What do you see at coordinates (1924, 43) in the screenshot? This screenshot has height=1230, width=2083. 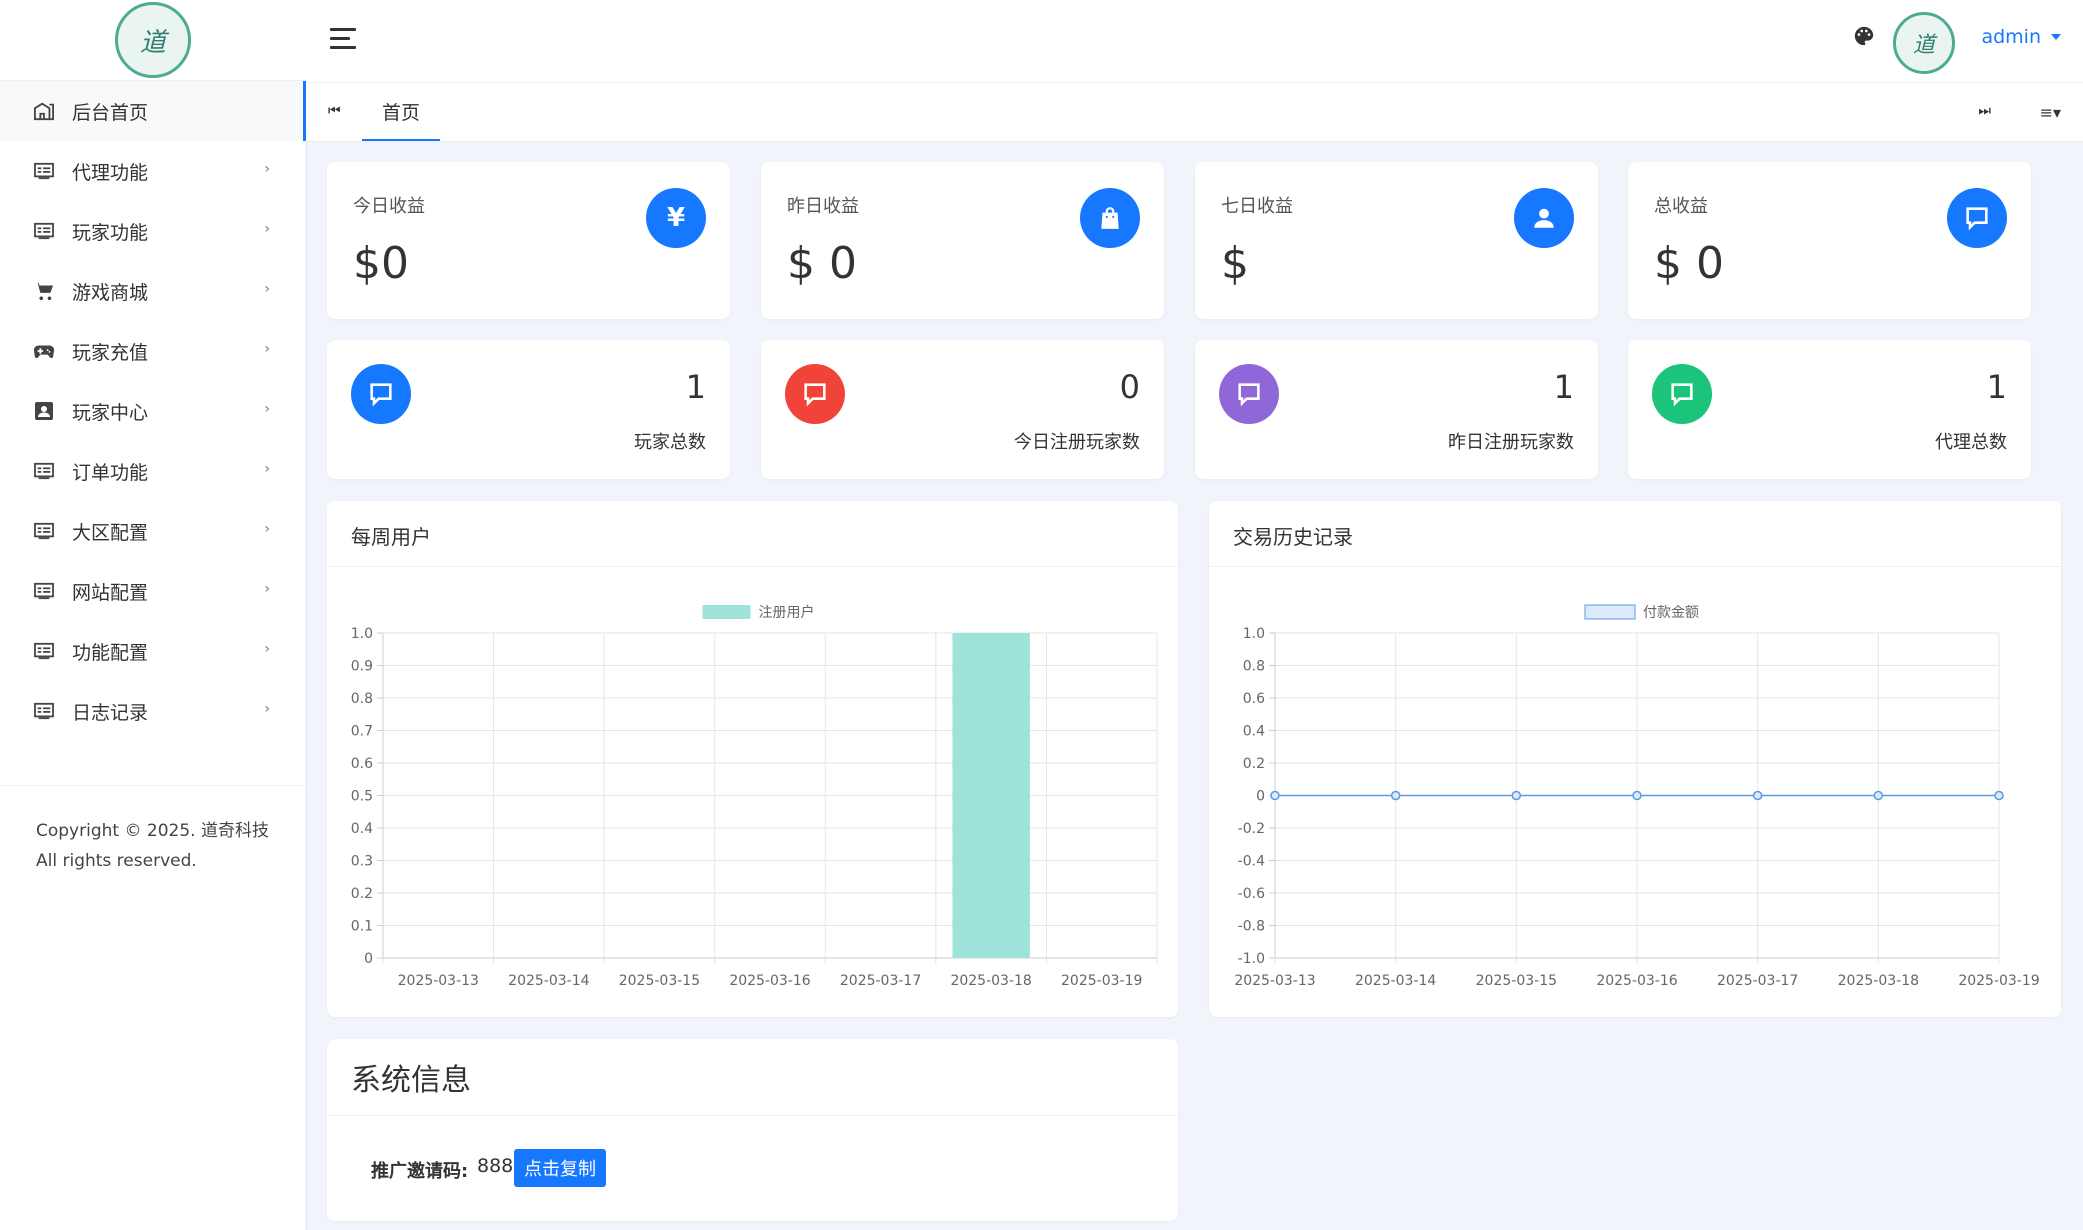 I see `user-avatar: 道` at bounding box center [1924, 43].